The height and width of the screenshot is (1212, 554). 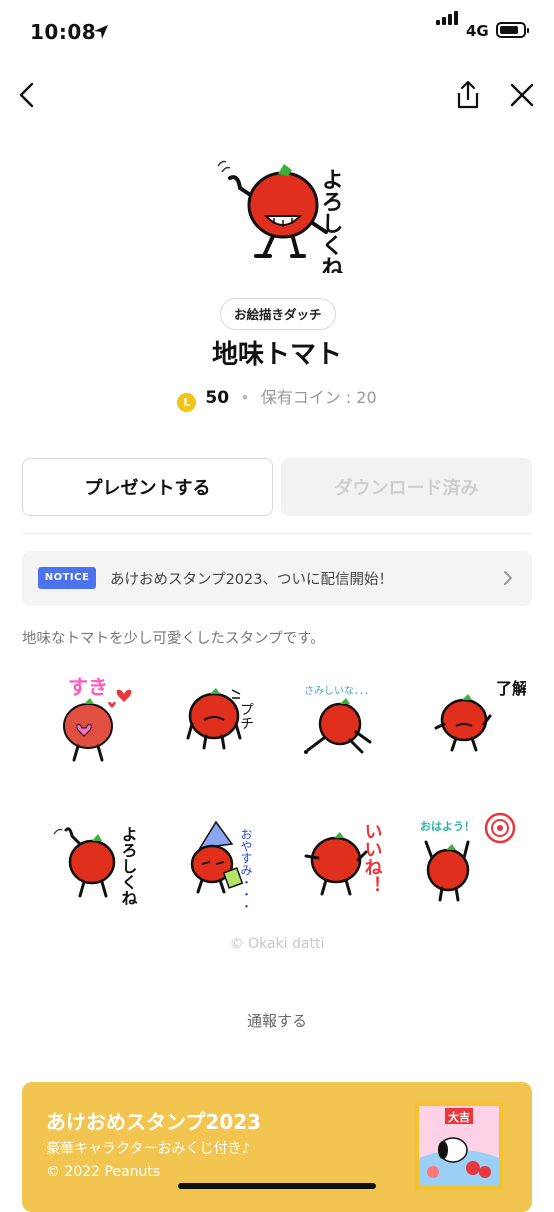 What do you see at coordinates (339, 691) in the screenshot?
I see `svg-text: さみしいな．．．` at bounding box center [339, 691].